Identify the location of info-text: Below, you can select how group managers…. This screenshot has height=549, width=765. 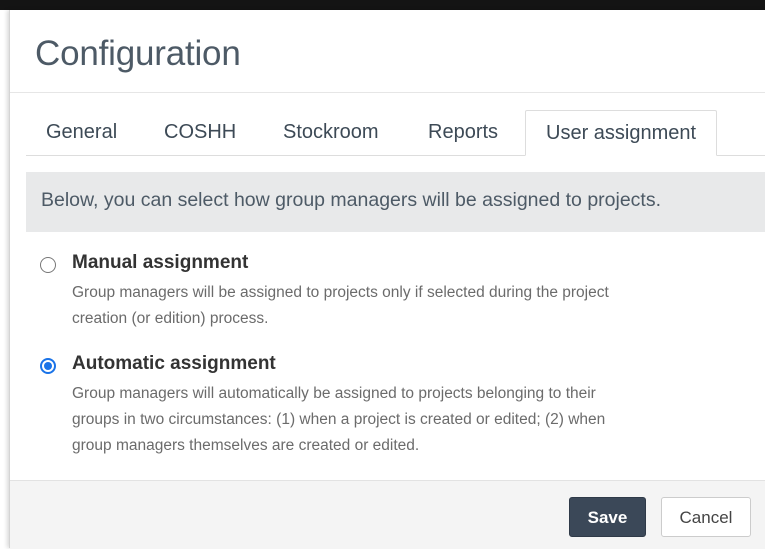
(351, 200).